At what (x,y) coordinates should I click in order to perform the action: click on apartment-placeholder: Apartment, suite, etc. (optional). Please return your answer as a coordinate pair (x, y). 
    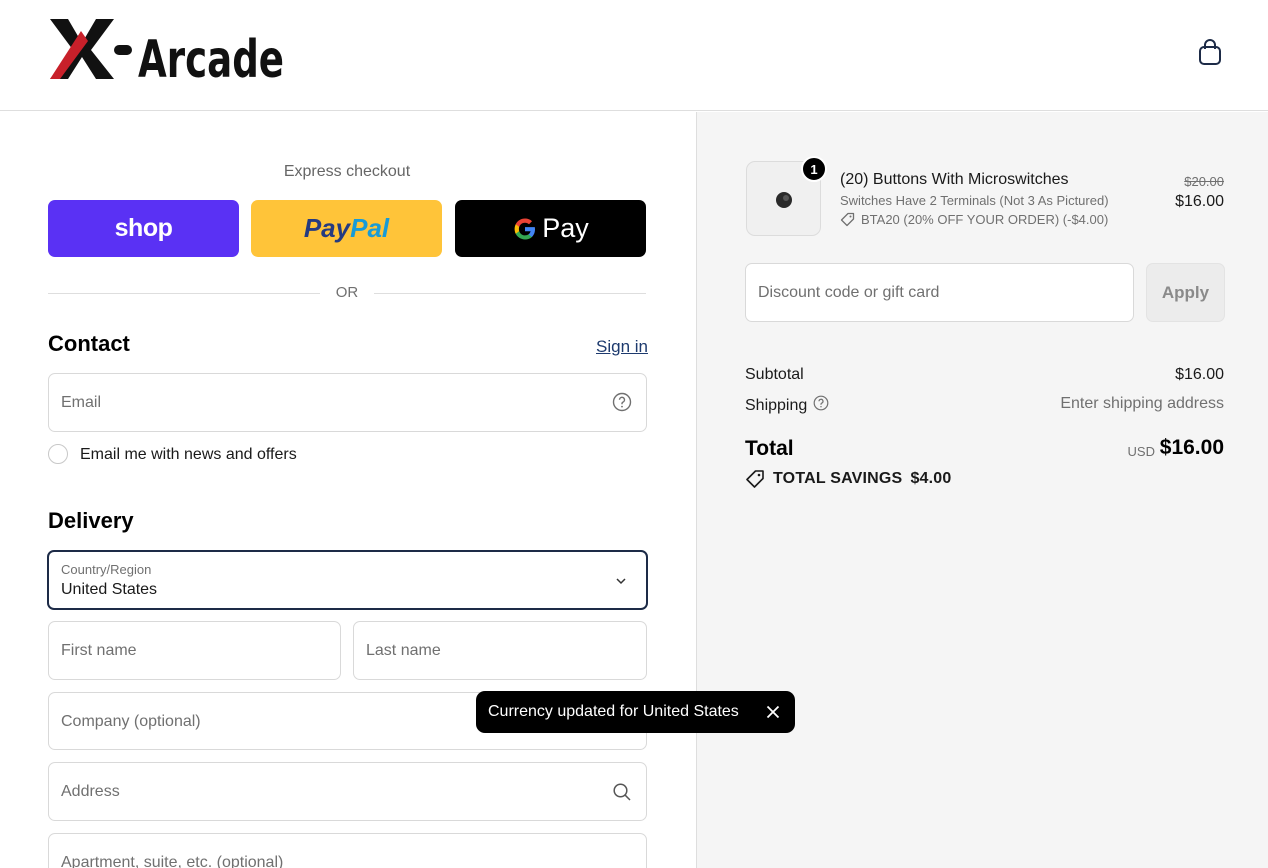
    Looking at the image, I should click on (172, 861).